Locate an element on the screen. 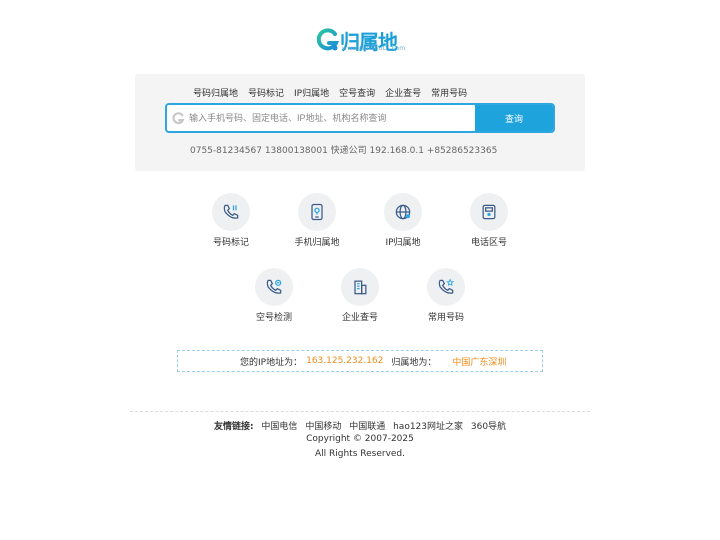 This screenshot has width=720, height=540. mobile-location-icon is located at coordinates (317, 212).